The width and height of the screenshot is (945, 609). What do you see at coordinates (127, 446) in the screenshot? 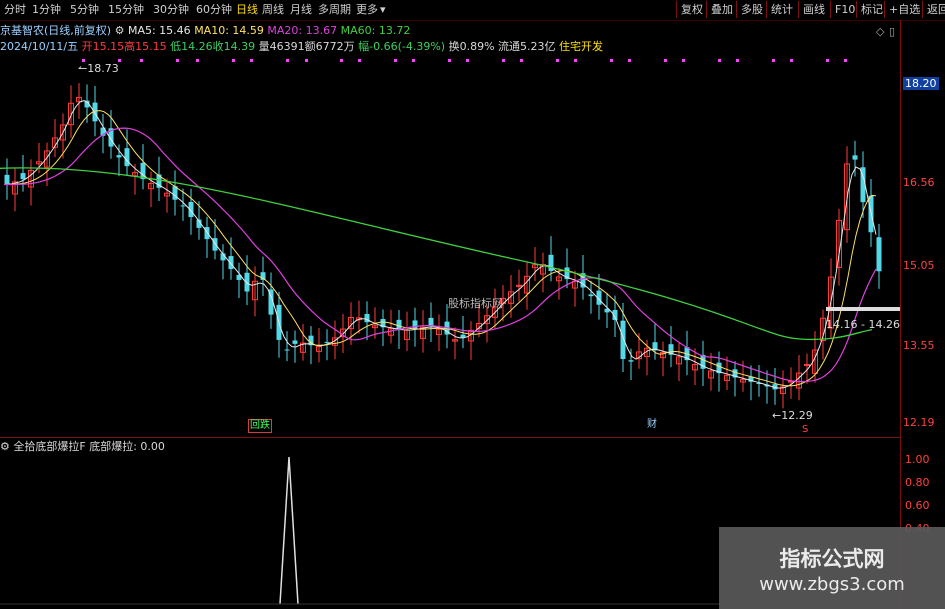
I see `indicator-value: 底部爆拉: 0.00` at bounding box center [127, 446].